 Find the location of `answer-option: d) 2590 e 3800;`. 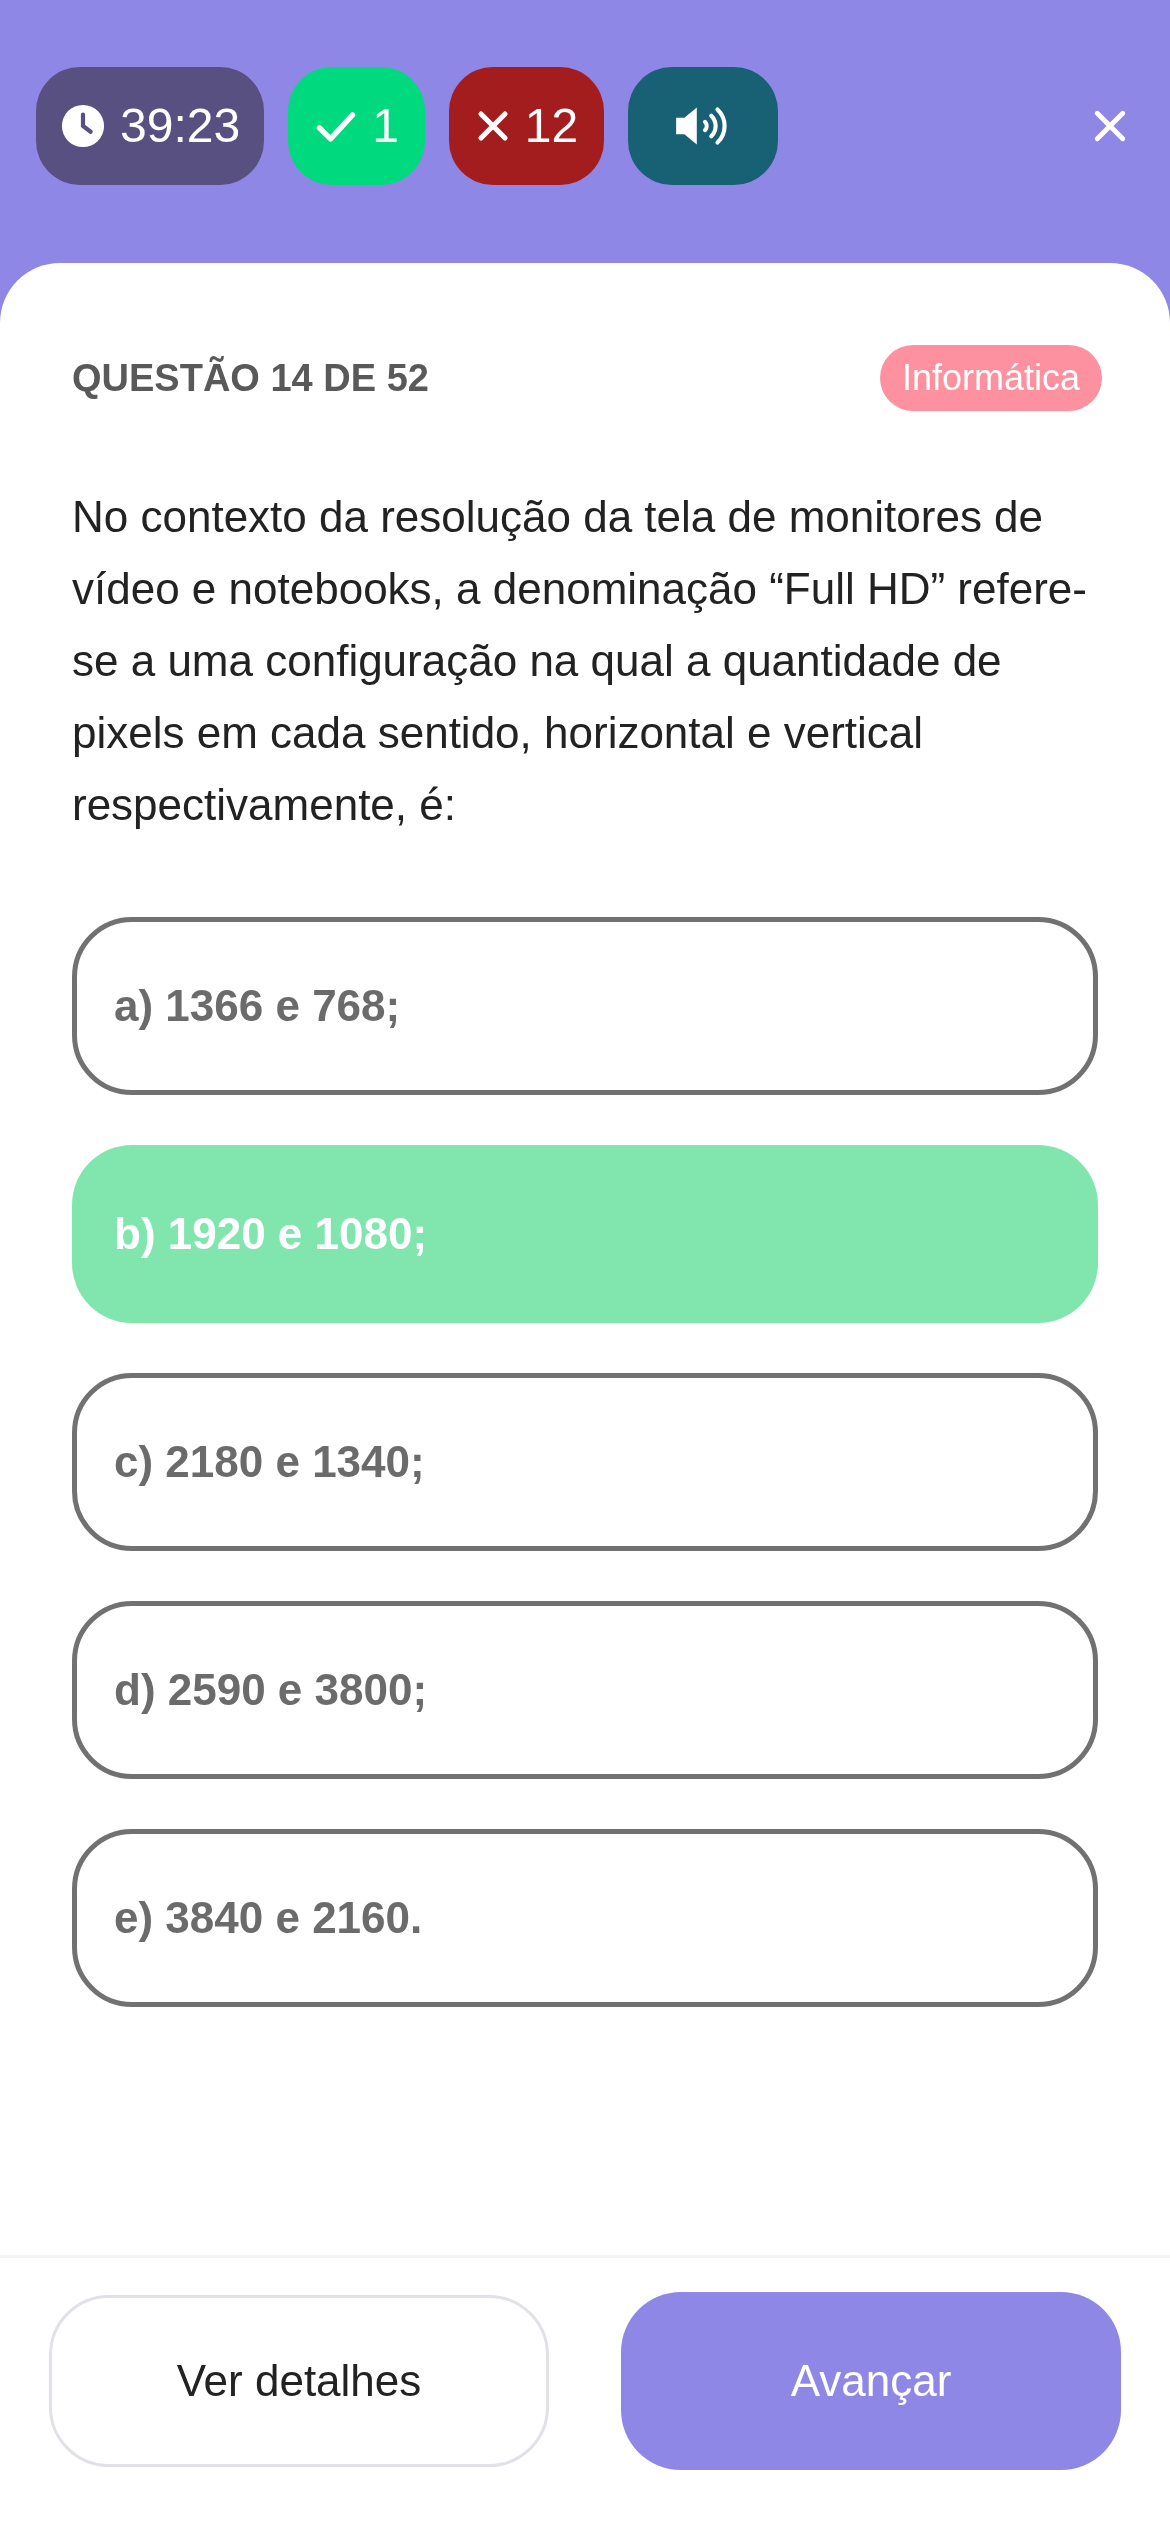

answer-option: d) 2590 e 3800; is located at coordinates (585, 1690).